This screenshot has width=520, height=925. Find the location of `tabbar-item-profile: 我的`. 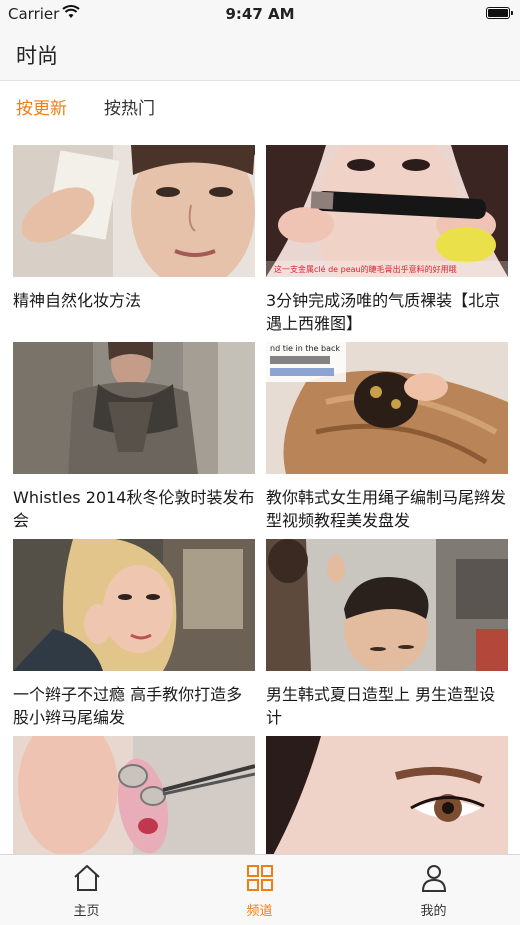

tabbar-item-profile: 我的 is located at coordinates (433, 890).